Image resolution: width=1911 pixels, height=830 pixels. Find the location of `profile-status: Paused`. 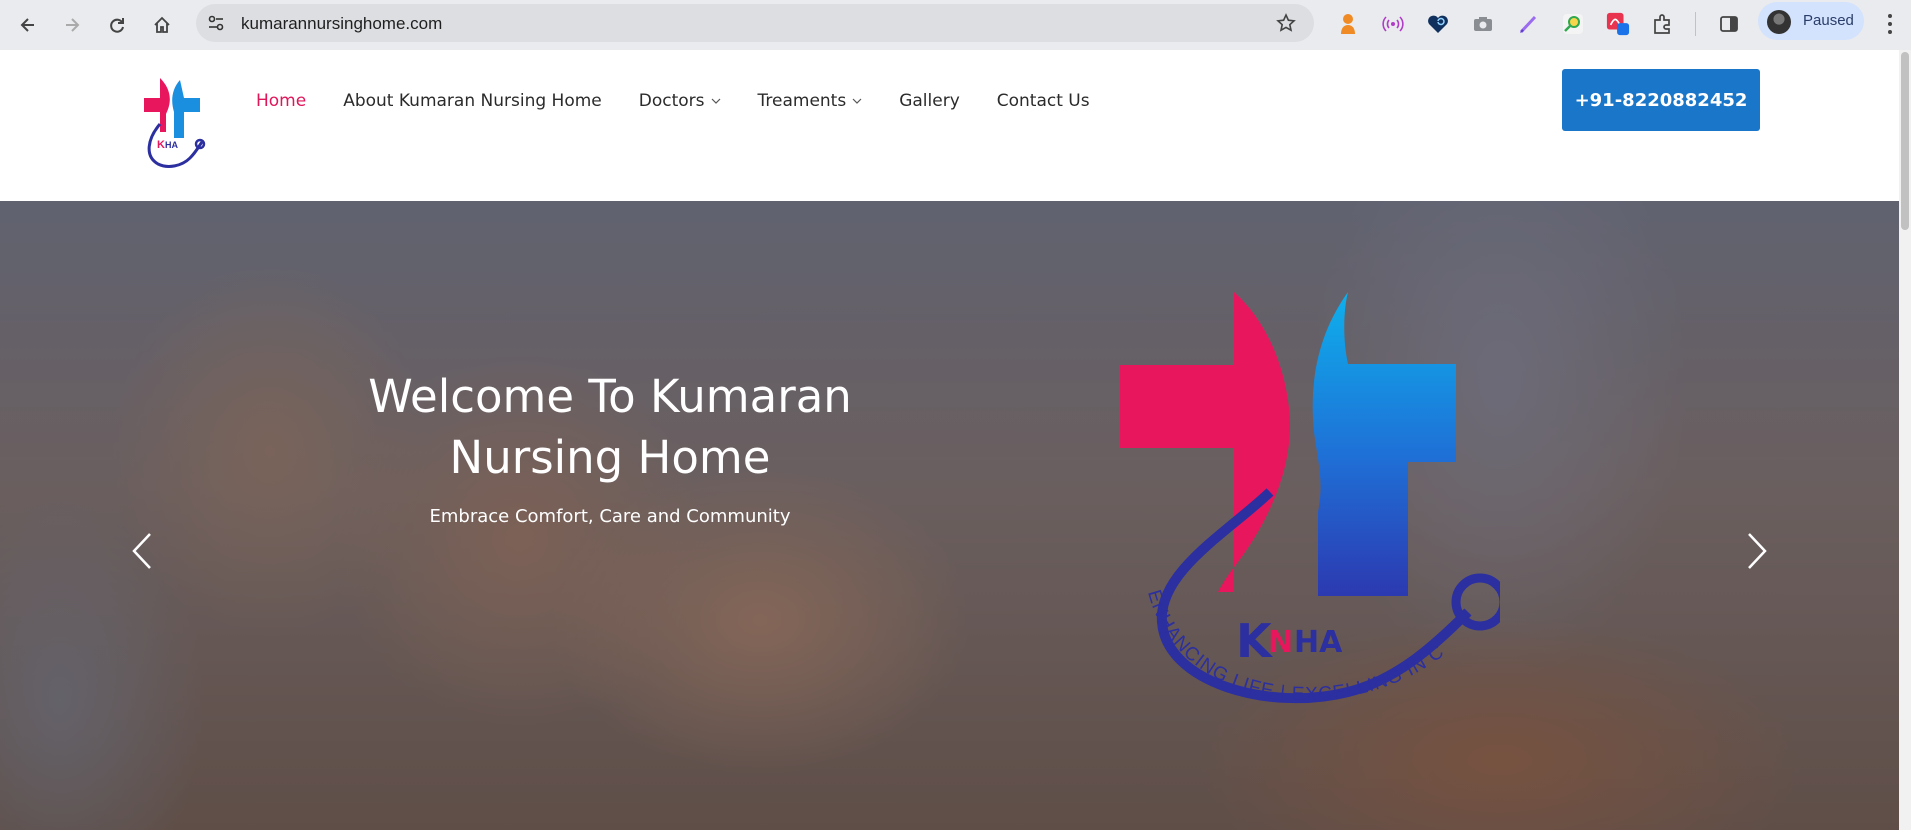

profile-status: Paused is located at coordinates (1828, 20).